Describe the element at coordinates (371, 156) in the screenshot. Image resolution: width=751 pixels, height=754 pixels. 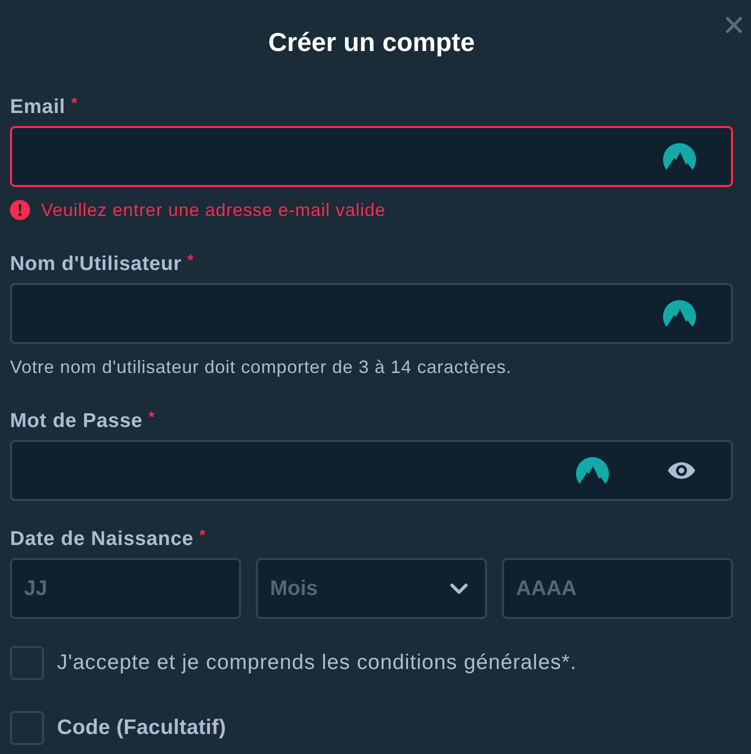
I see `email-field` at that location.